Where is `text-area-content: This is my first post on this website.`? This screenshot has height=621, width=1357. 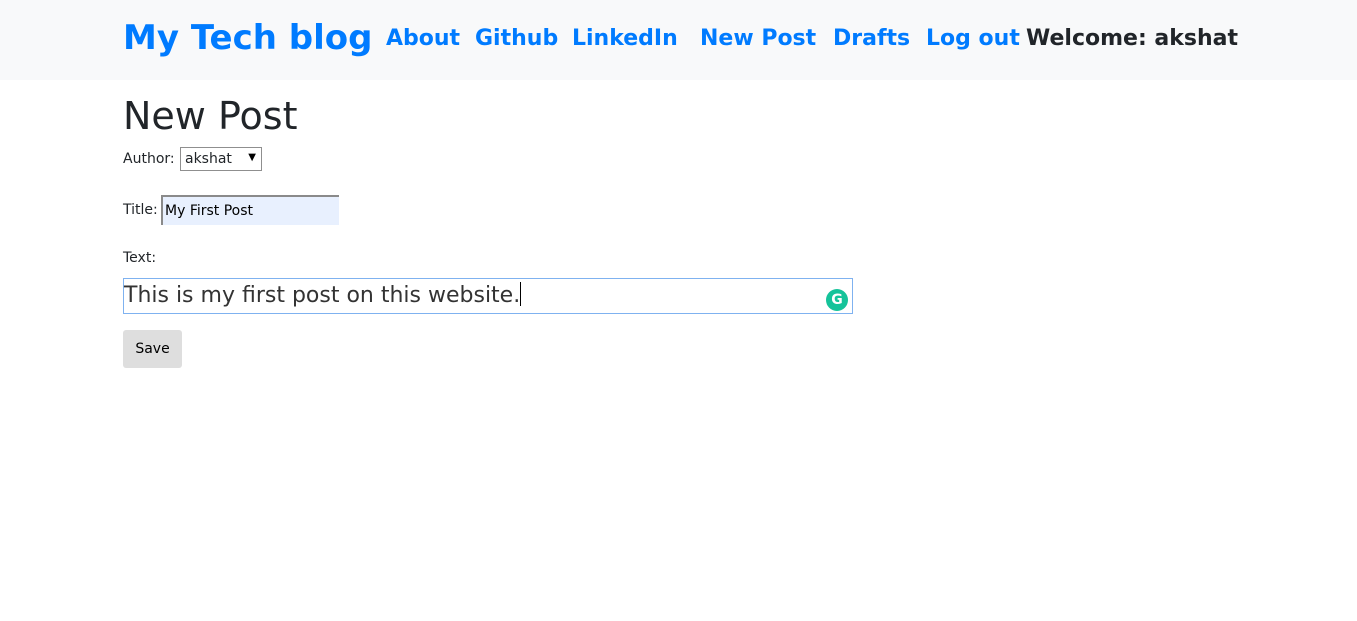 text-area-content: This is my first post on this website. is located at coordinates (323, 296).